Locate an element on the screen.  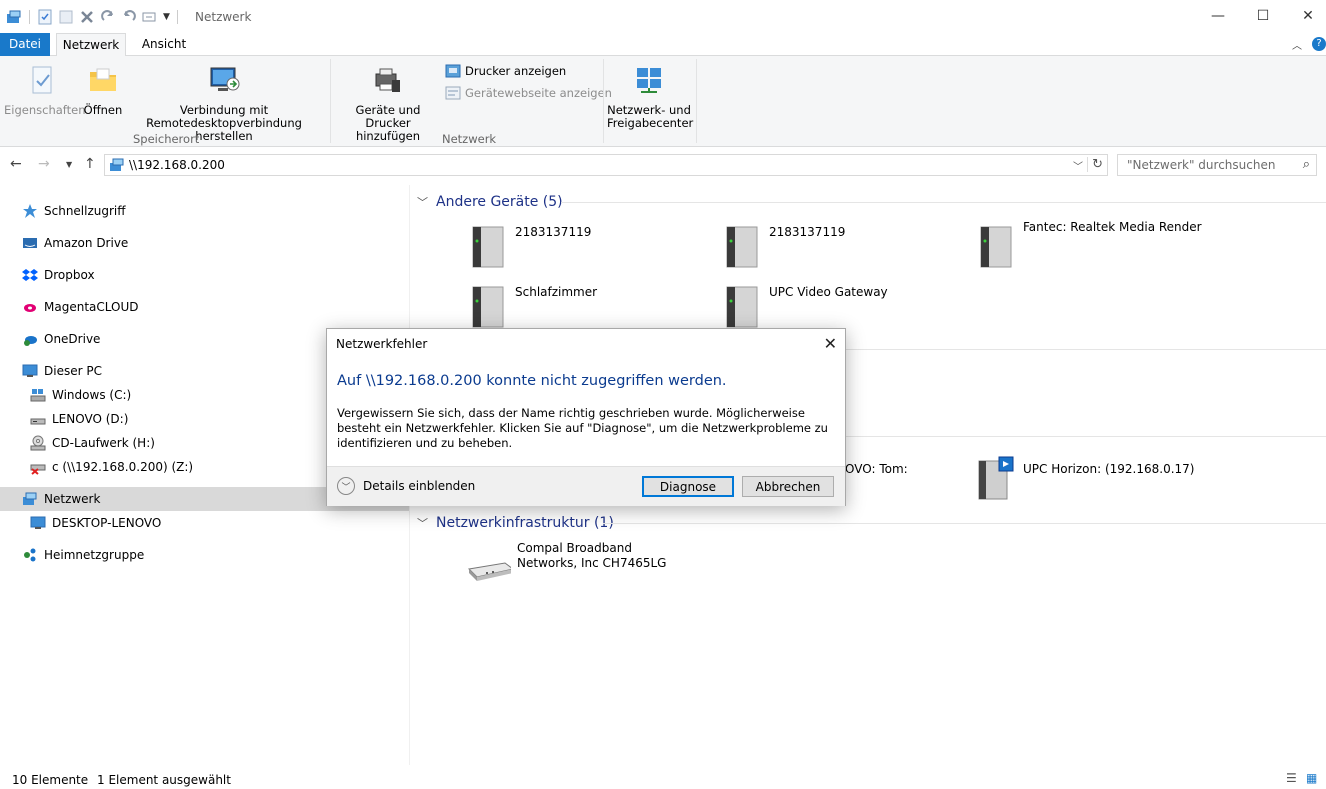
undo-icon is located at coordinates (129, 17).